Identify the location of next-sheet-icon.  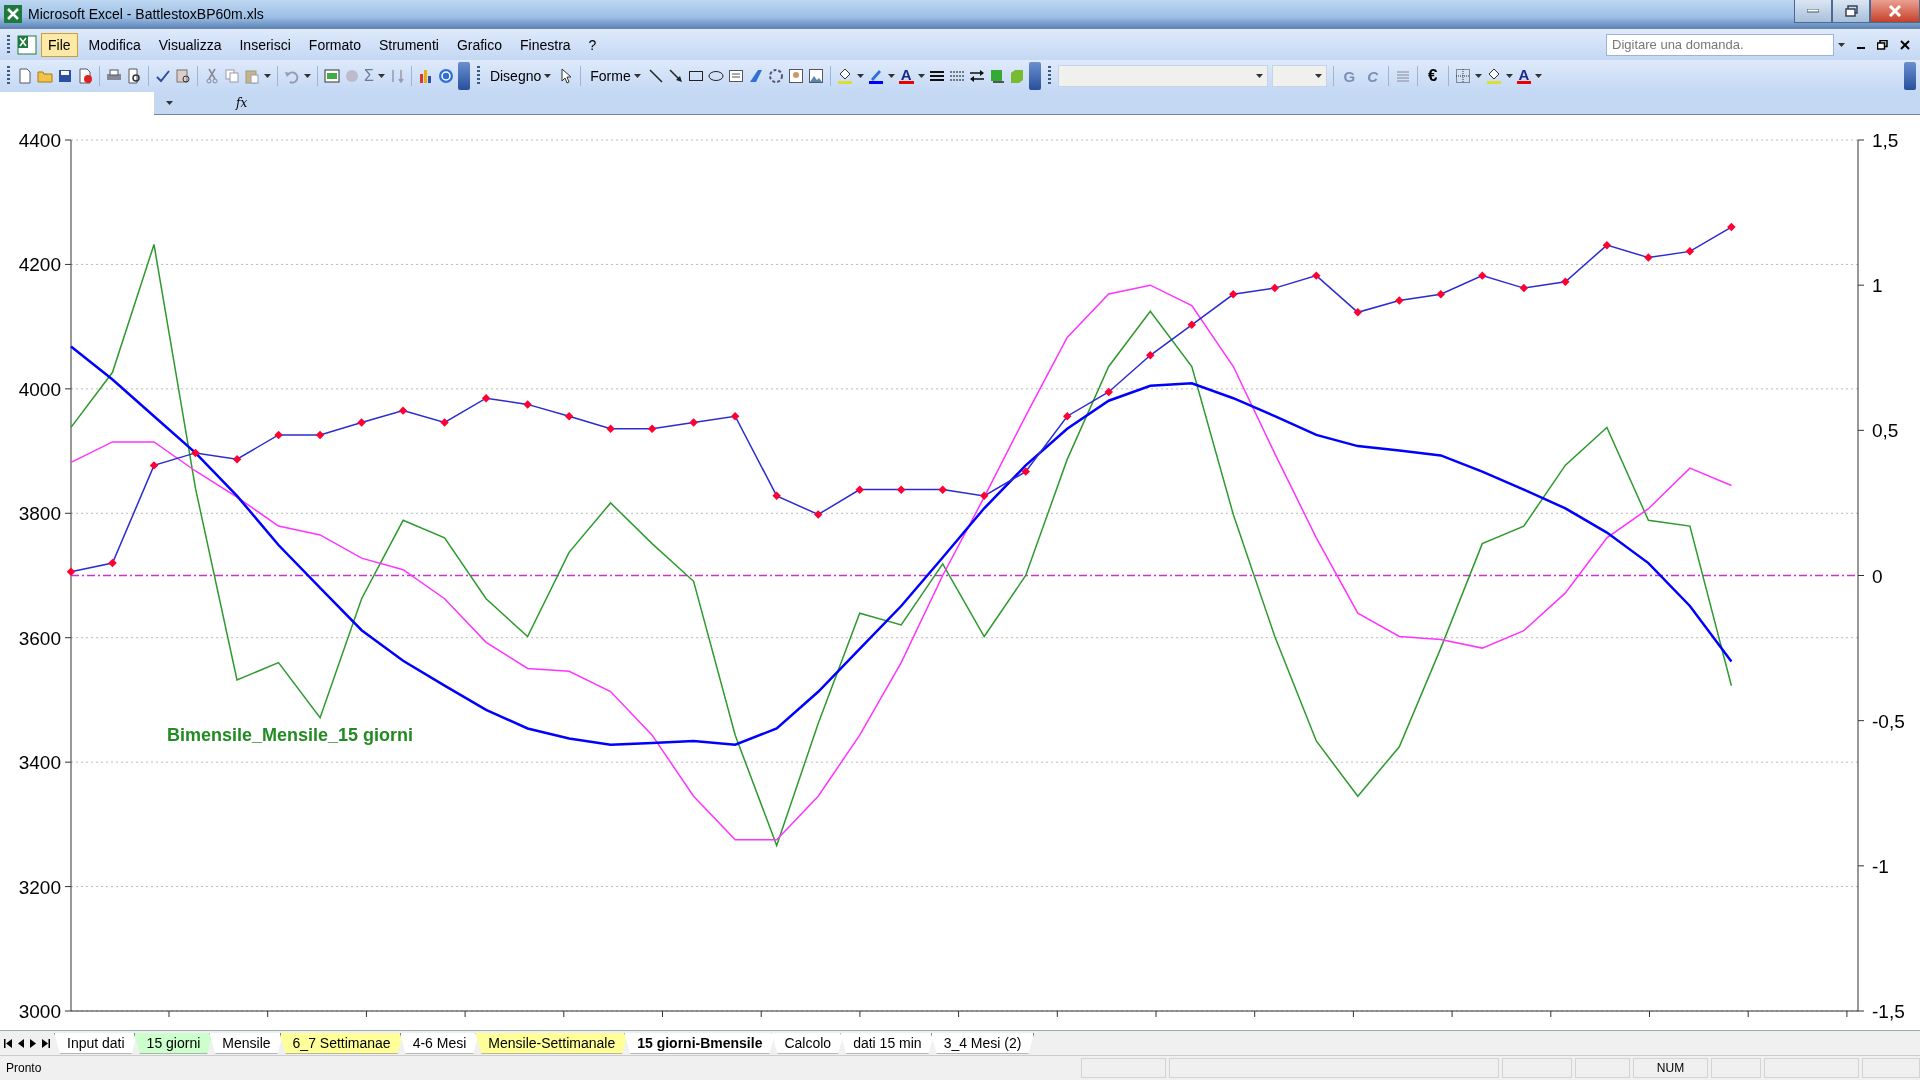
(33, 1043).